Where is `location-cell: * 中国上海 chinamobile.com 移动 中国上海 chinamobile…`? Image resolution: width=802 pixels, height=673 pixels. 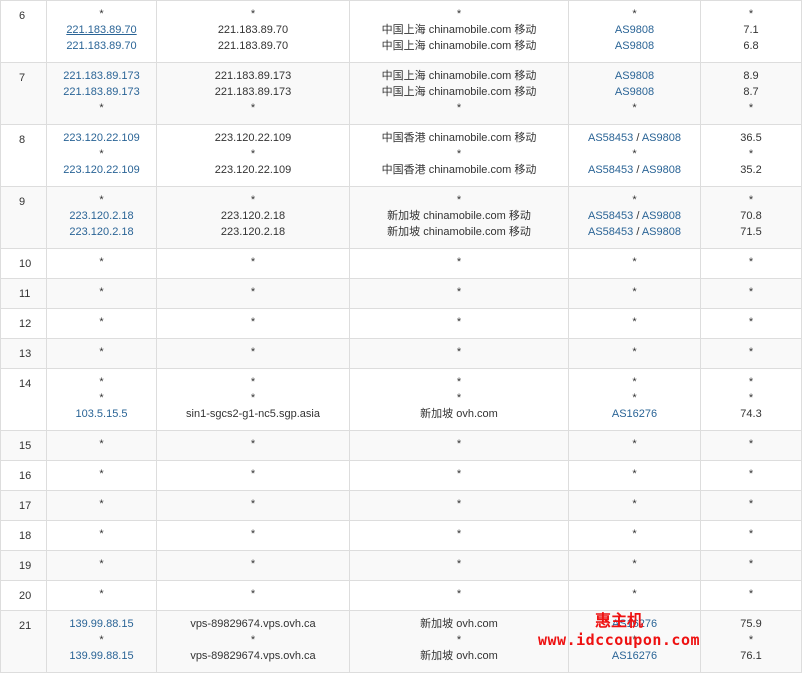 location-cell: * 中国上海 chinamobile.com 移动 中国上海 chinamobile… is located at coordinates (459, 31).